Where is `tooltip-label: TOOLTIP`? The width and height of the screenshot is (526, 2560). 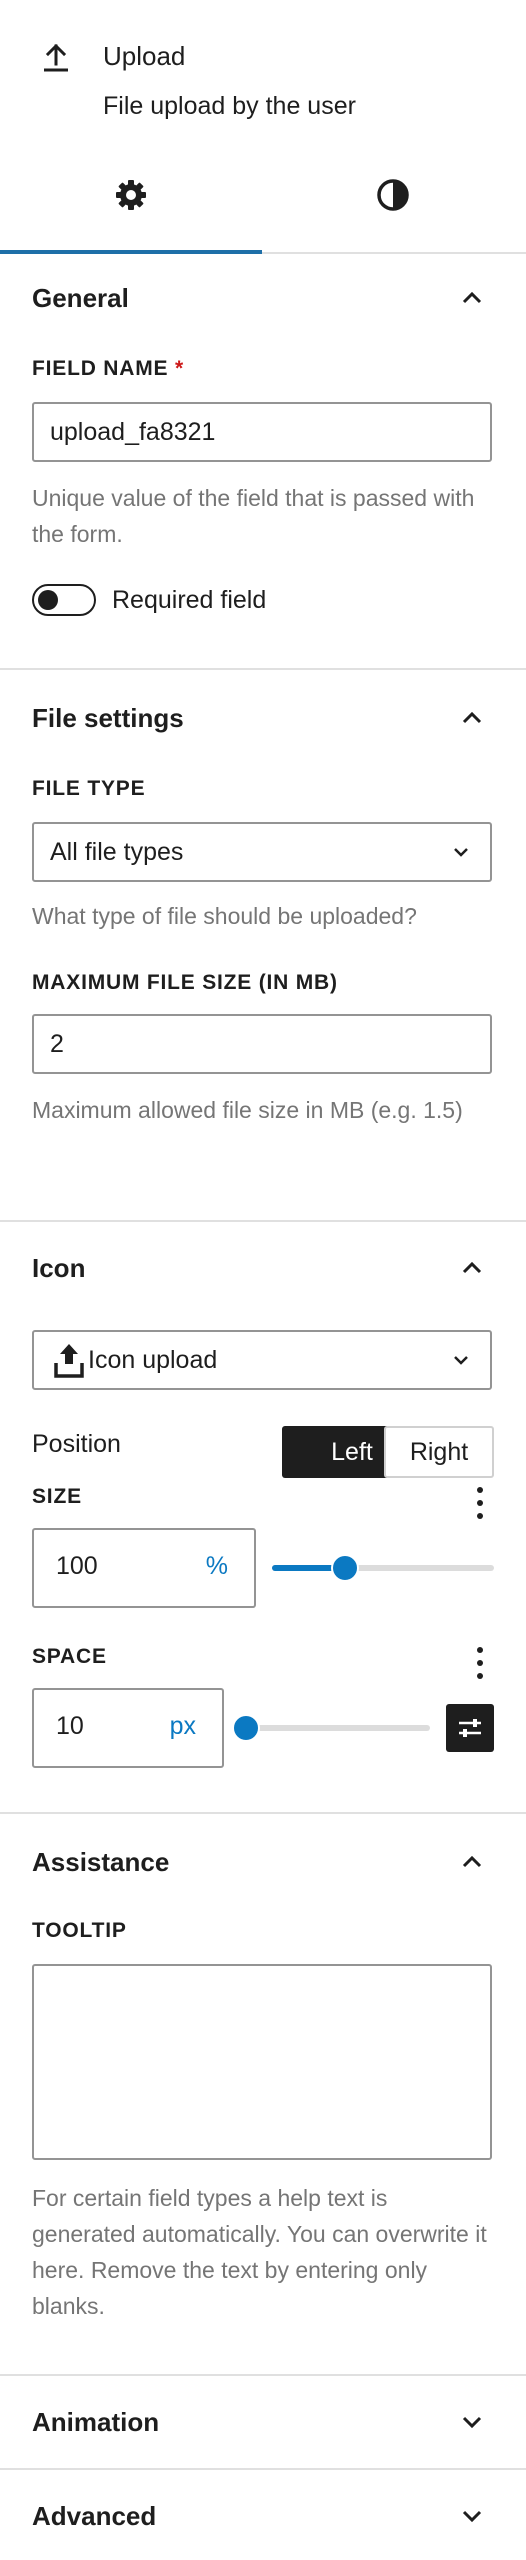 tooltip-label: TOOLTIP is located at coordinates (79, 1930).